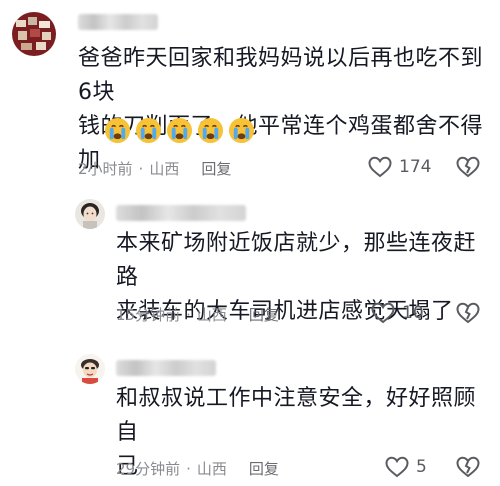 This screenshot has width=500, height=486. I want to click on comment-meta: 15分钟前 · 山西 回复, so click(197, 314).